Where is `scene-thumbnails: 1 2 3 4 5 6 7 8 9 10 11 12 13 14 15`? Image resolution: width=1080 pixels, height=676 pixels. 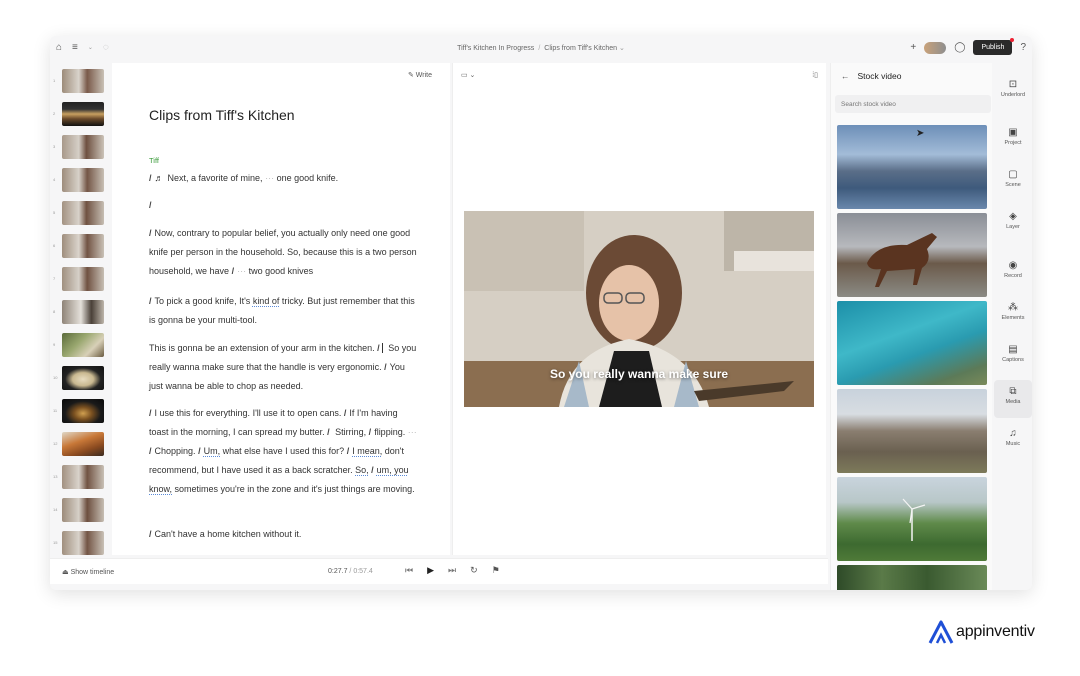
scene-thumbnails: 1 2 3 4 5 6 7 8 9 10 11 12 13 14 15 is located at coordinates (80, 309).